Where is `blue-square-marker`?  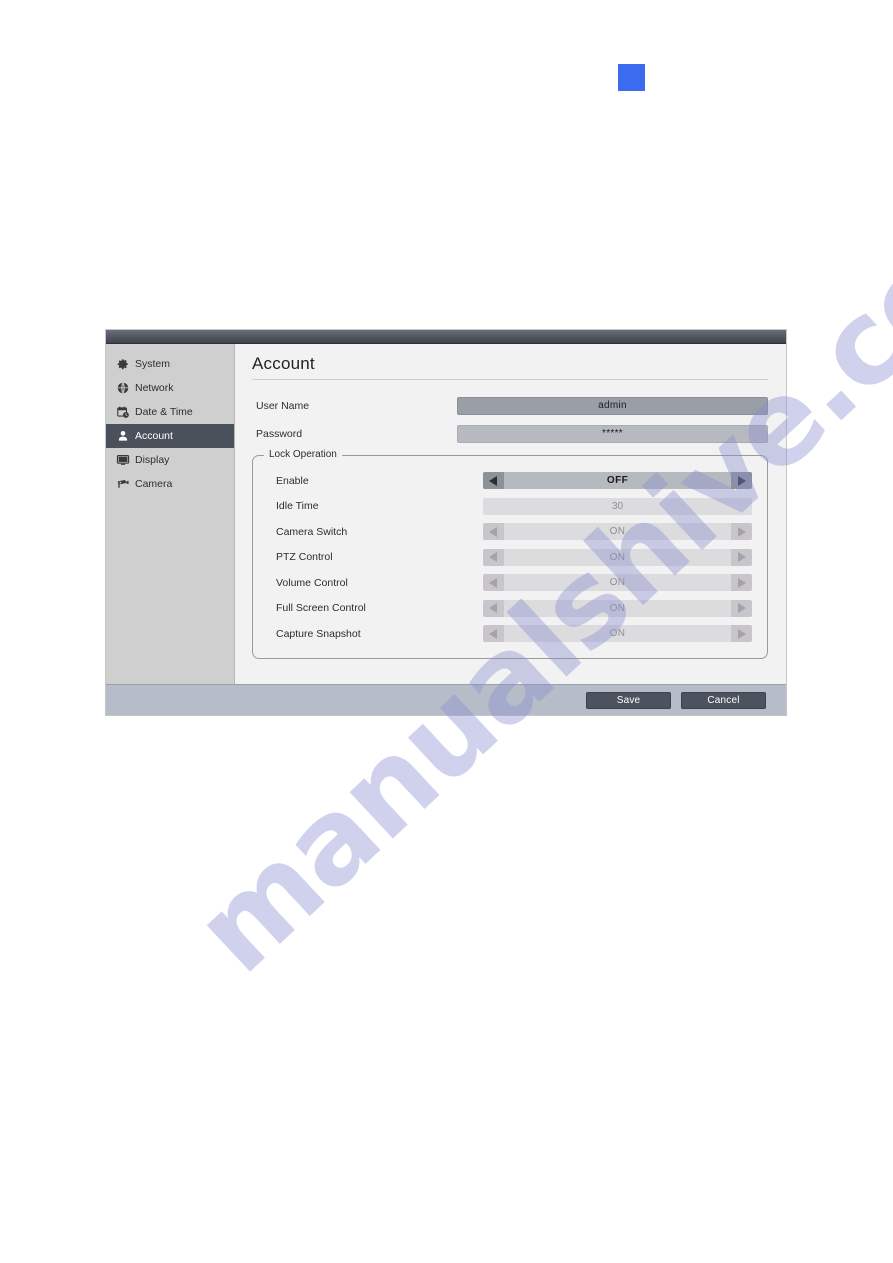 blue-square-marker is located at coordinates (631, 77).